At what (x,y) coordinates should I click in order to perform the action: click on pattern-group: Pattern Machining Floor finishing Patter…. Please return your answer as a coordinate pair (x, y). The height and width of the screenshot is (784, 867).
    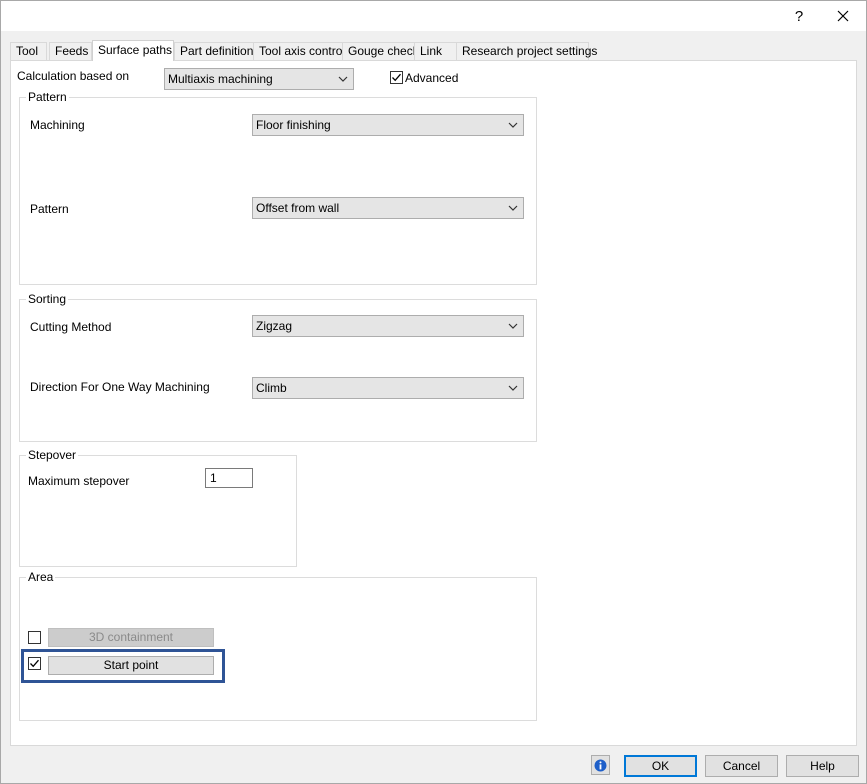
    Looking at the image, I should click on (278, 187).